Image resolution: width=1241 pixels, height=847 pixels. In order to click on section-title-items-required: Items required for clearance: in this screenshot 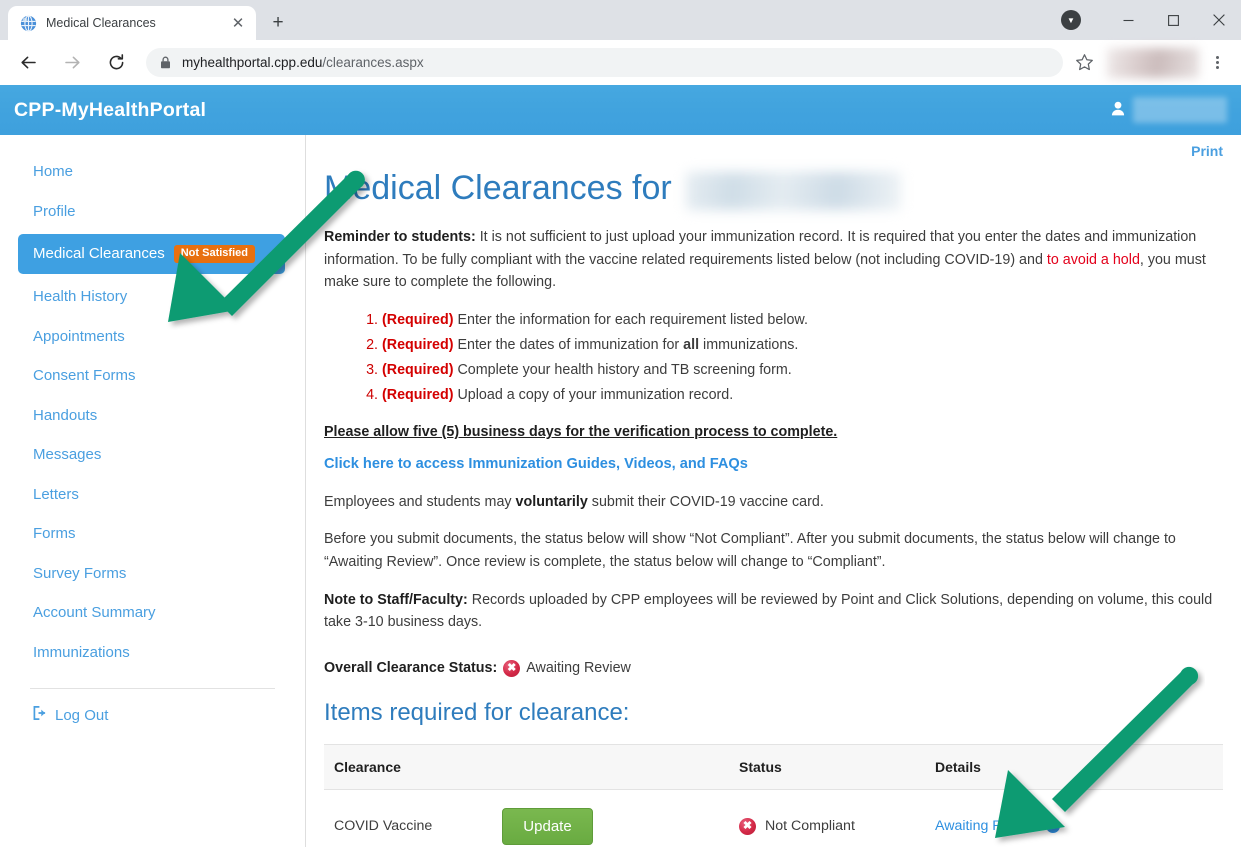, I will do `click(477, 712)`.